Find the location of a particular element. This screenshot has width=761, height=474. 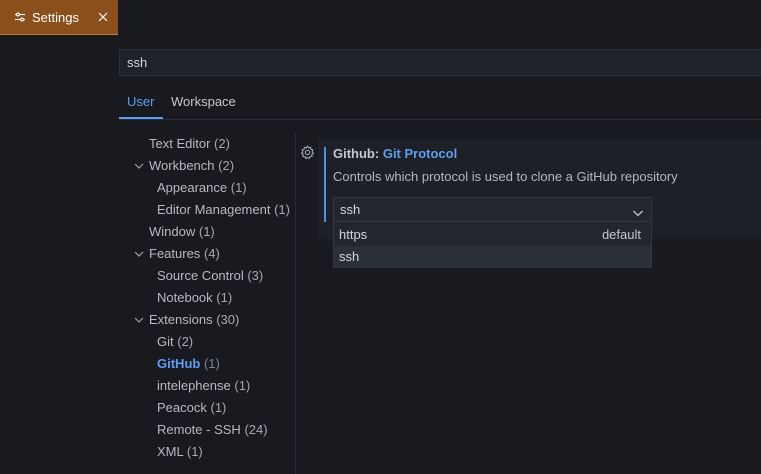

toc-item-extensions: Extensions (30) is located at coordinates (187, 320).